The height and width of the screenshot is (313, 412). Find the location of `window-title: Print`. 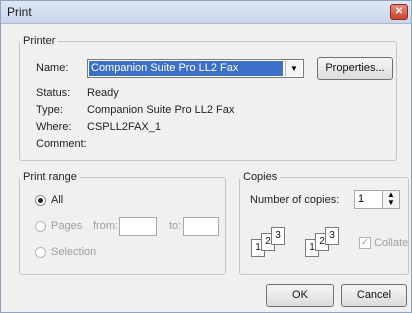

window-title: Print is located at coordinates (19, 12).